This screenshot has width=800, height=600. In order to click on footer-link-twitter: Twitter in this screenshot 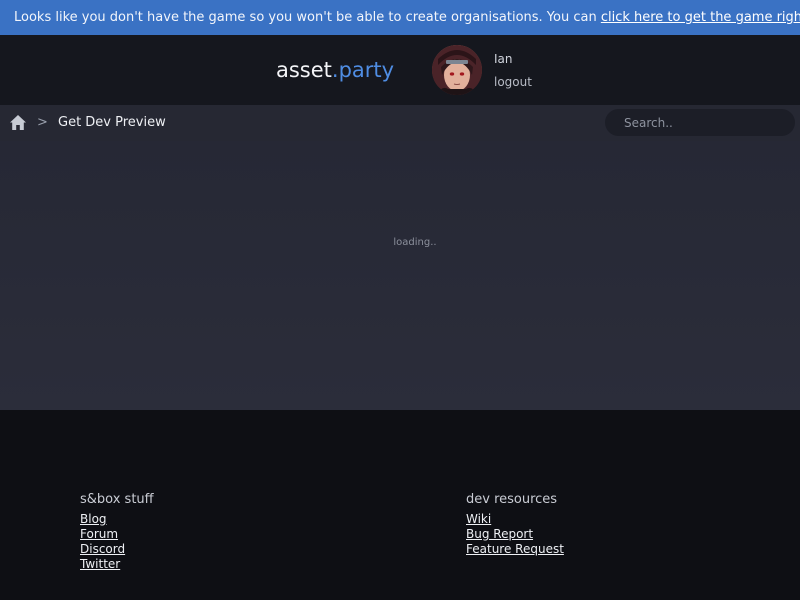, I will do `click(117, 564)`.